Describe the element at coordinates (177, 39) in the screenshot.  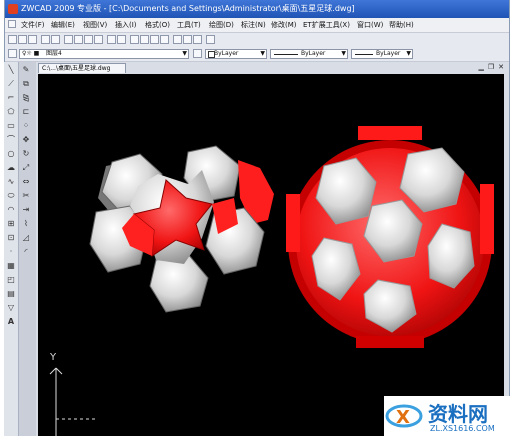
I see `properties-icon` at that location.